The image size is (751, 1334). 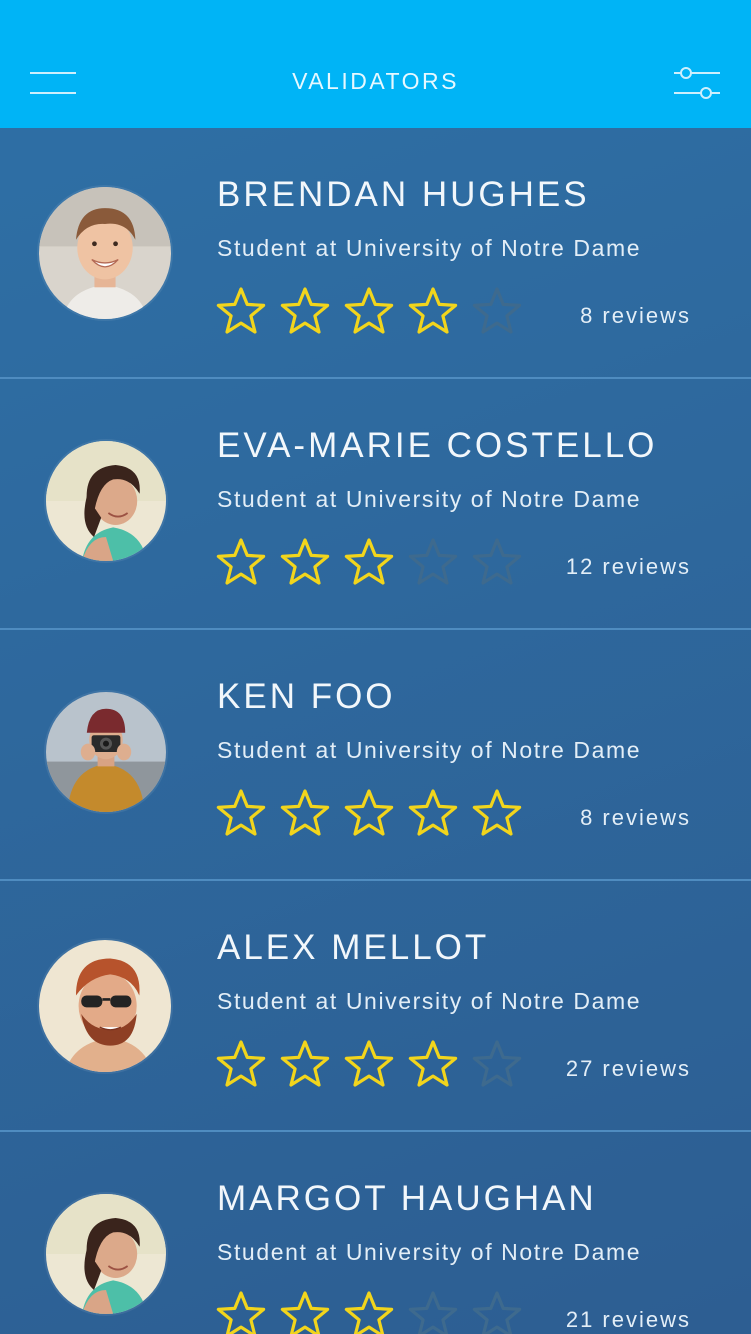 What do you see at coordinates (437, 445) in the screenshot?
I see `validator-name: EVA-MARIE COSTELLO` at bounding box center [437, 445].